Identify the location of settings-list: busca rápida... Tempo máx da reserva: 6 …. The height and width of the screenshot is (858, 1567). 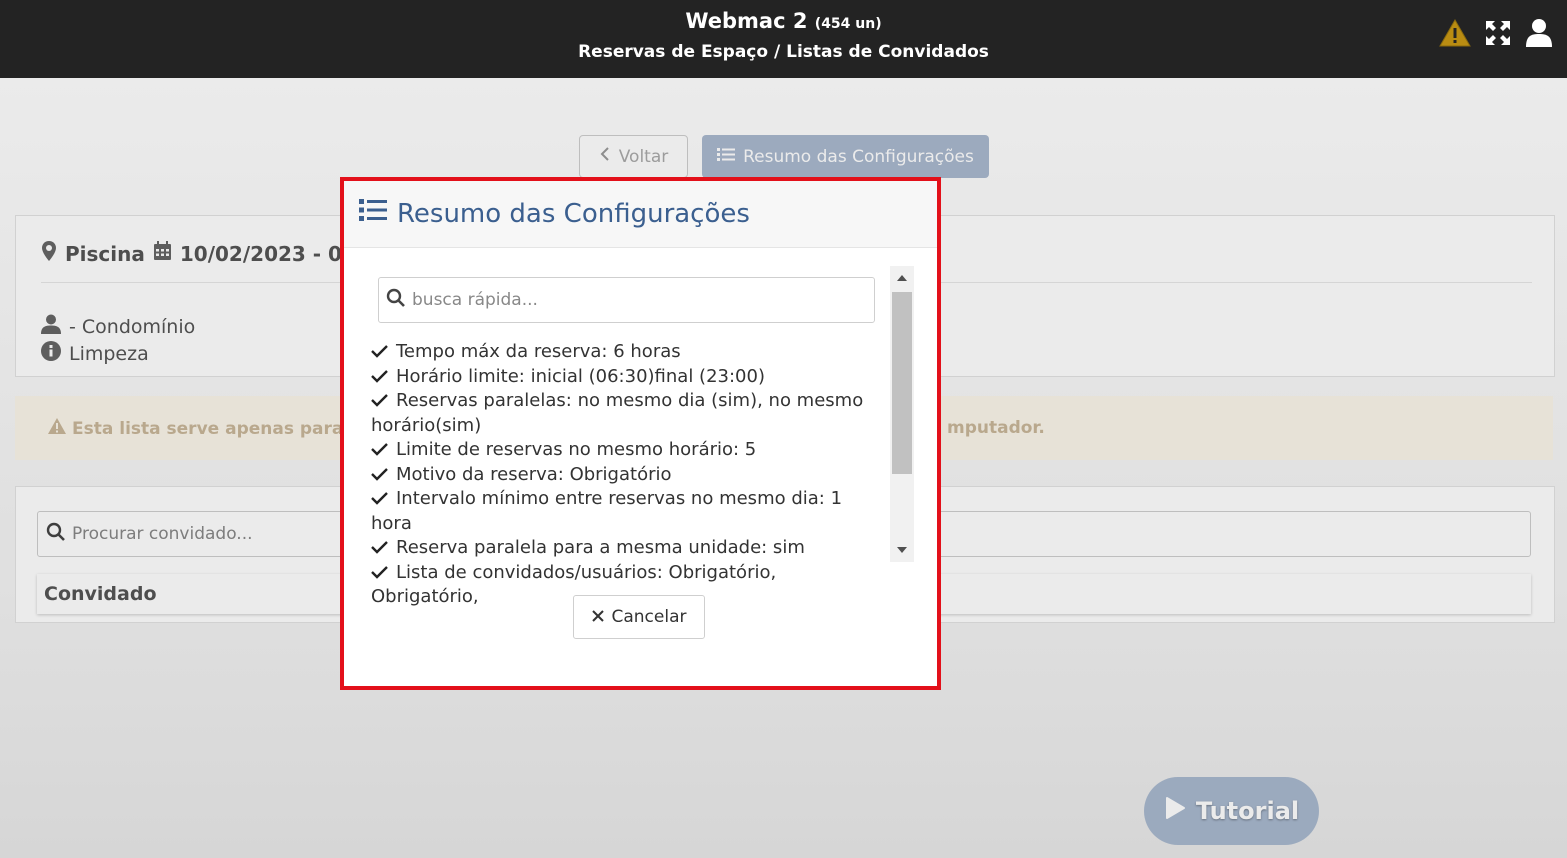
(642, 436).